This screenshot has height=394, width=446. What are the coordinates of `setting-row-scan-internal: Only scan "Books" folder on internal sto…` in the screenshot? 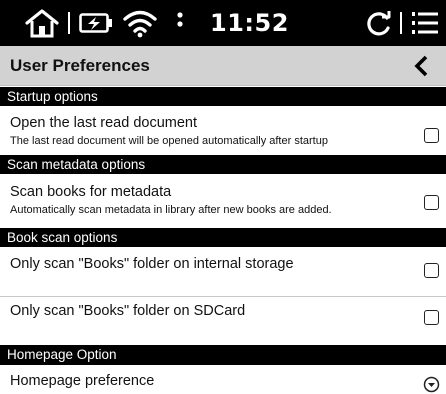 It's located at (223, 271).